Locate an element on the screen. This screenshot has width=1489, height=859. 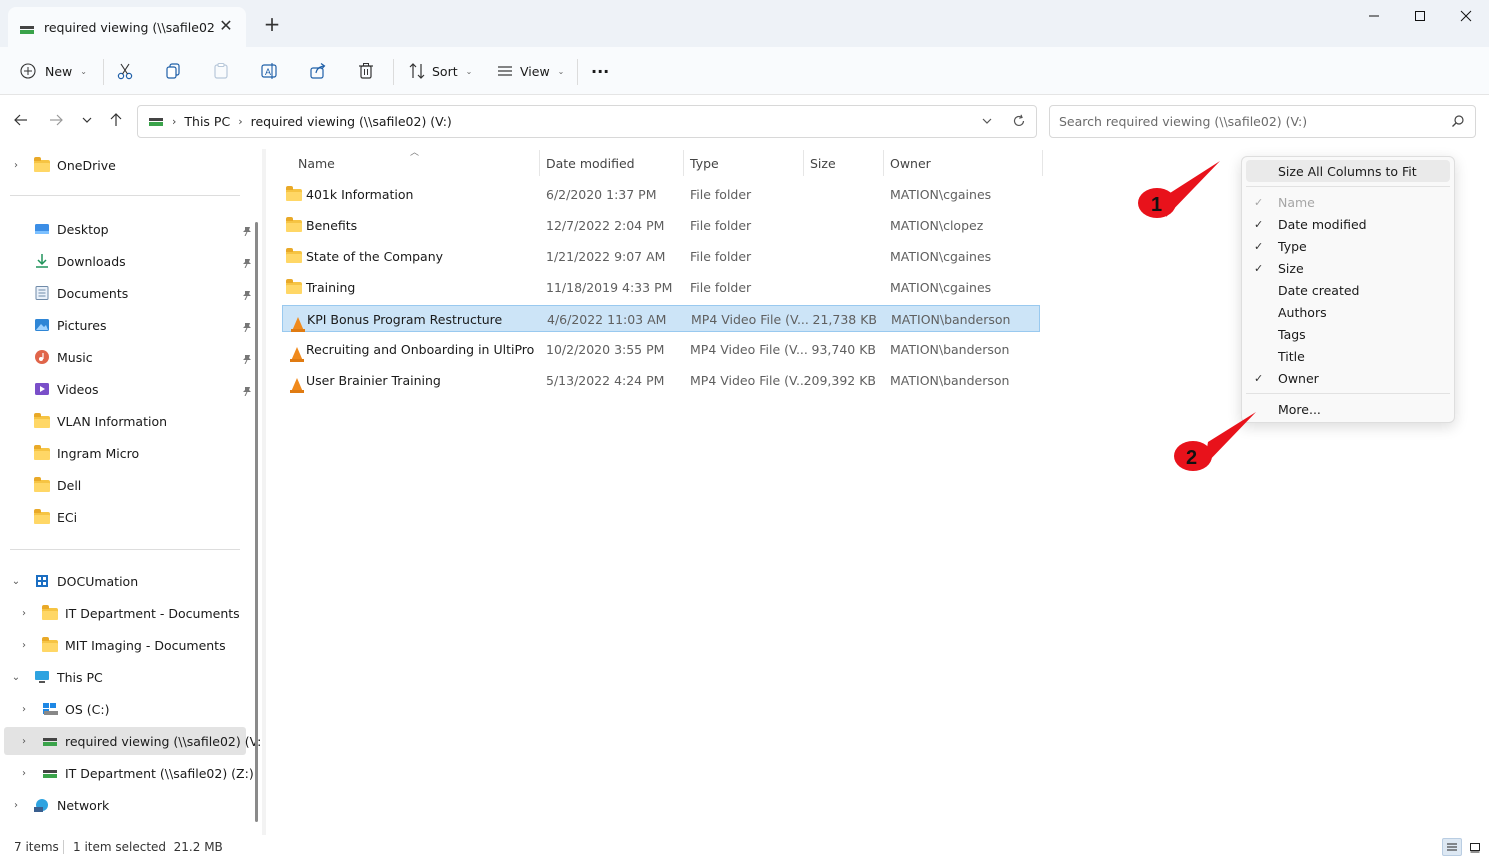
sort-label: Sort is located at coordinates (445, 71).